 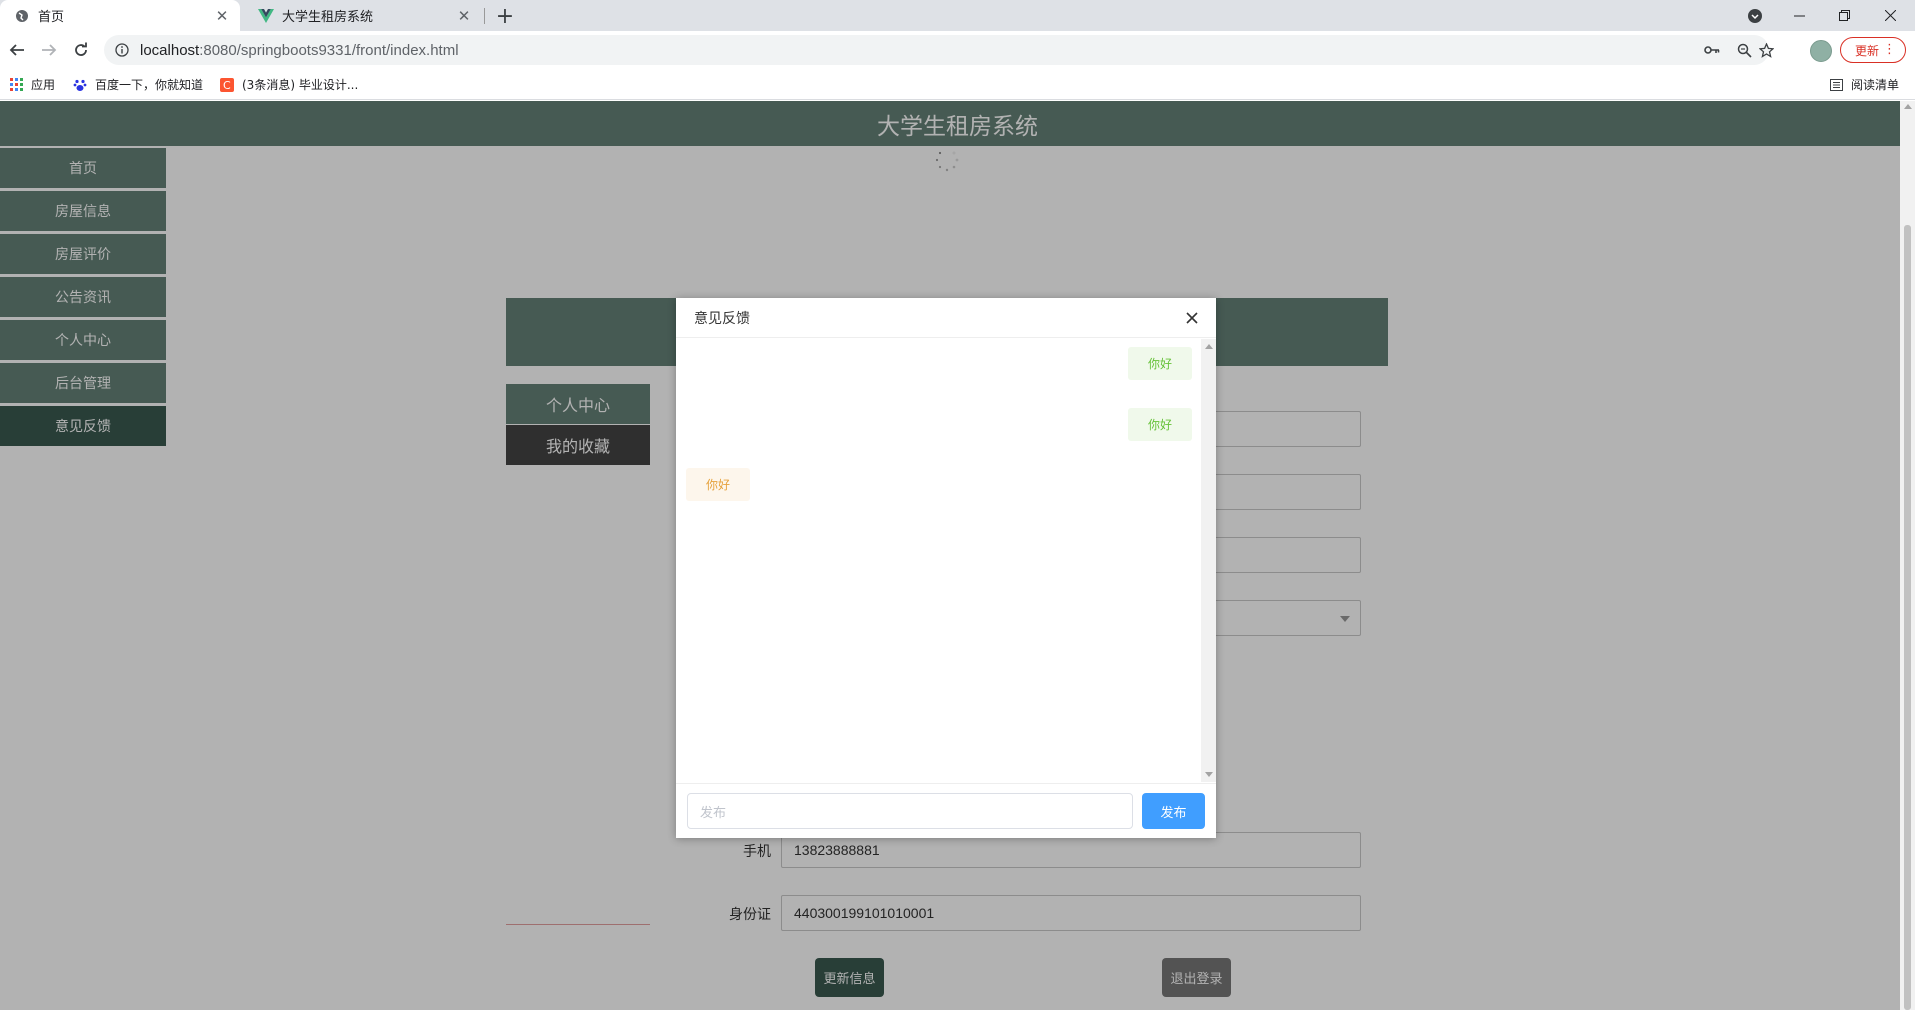 What do you see at coordinates (1836, 85) in the screenshot?
I see `reading-list-icon` at bounding box center [1836, 85].